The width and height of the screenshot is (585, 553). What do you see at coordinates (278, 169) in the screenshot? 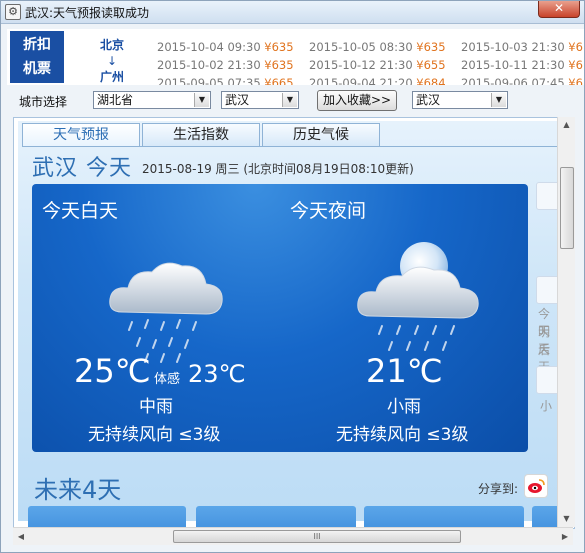
I see `update-time: 2015-08-19 周三 (北京时间08月19日08:10更新)` at bounding box center [278, 169].